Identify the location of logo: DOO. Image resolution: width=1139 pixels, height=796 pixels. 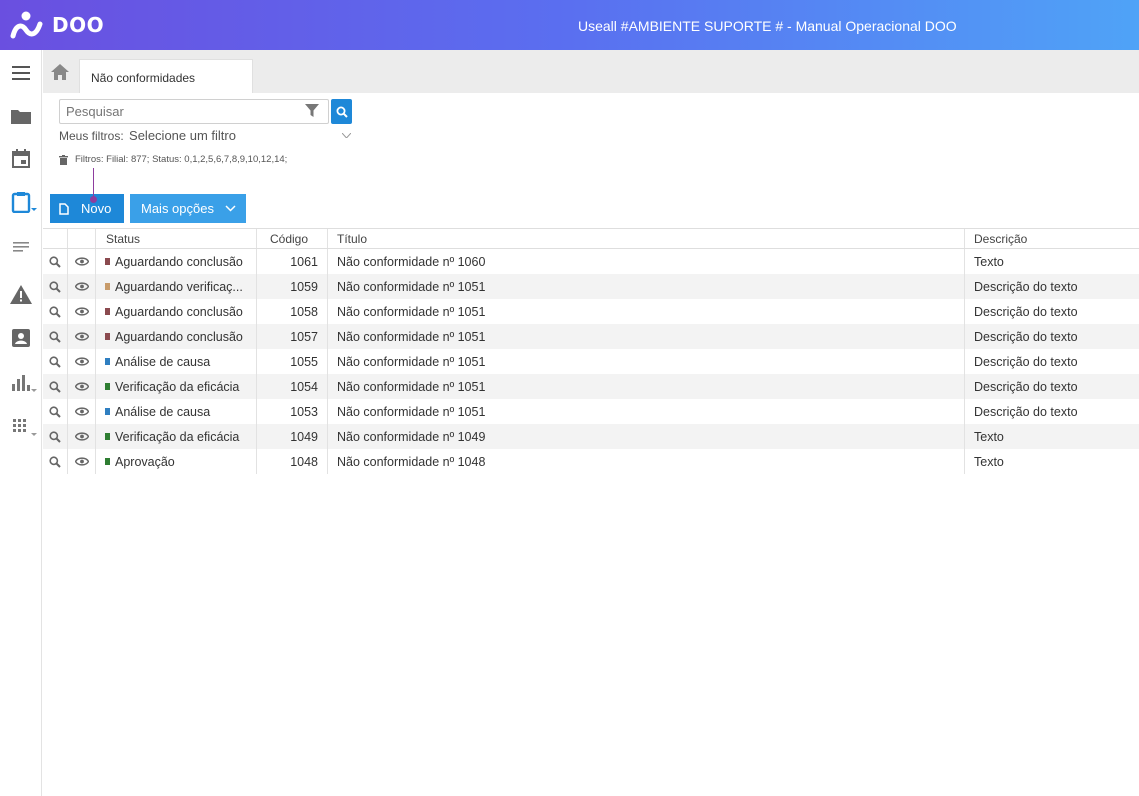
(57, 25).